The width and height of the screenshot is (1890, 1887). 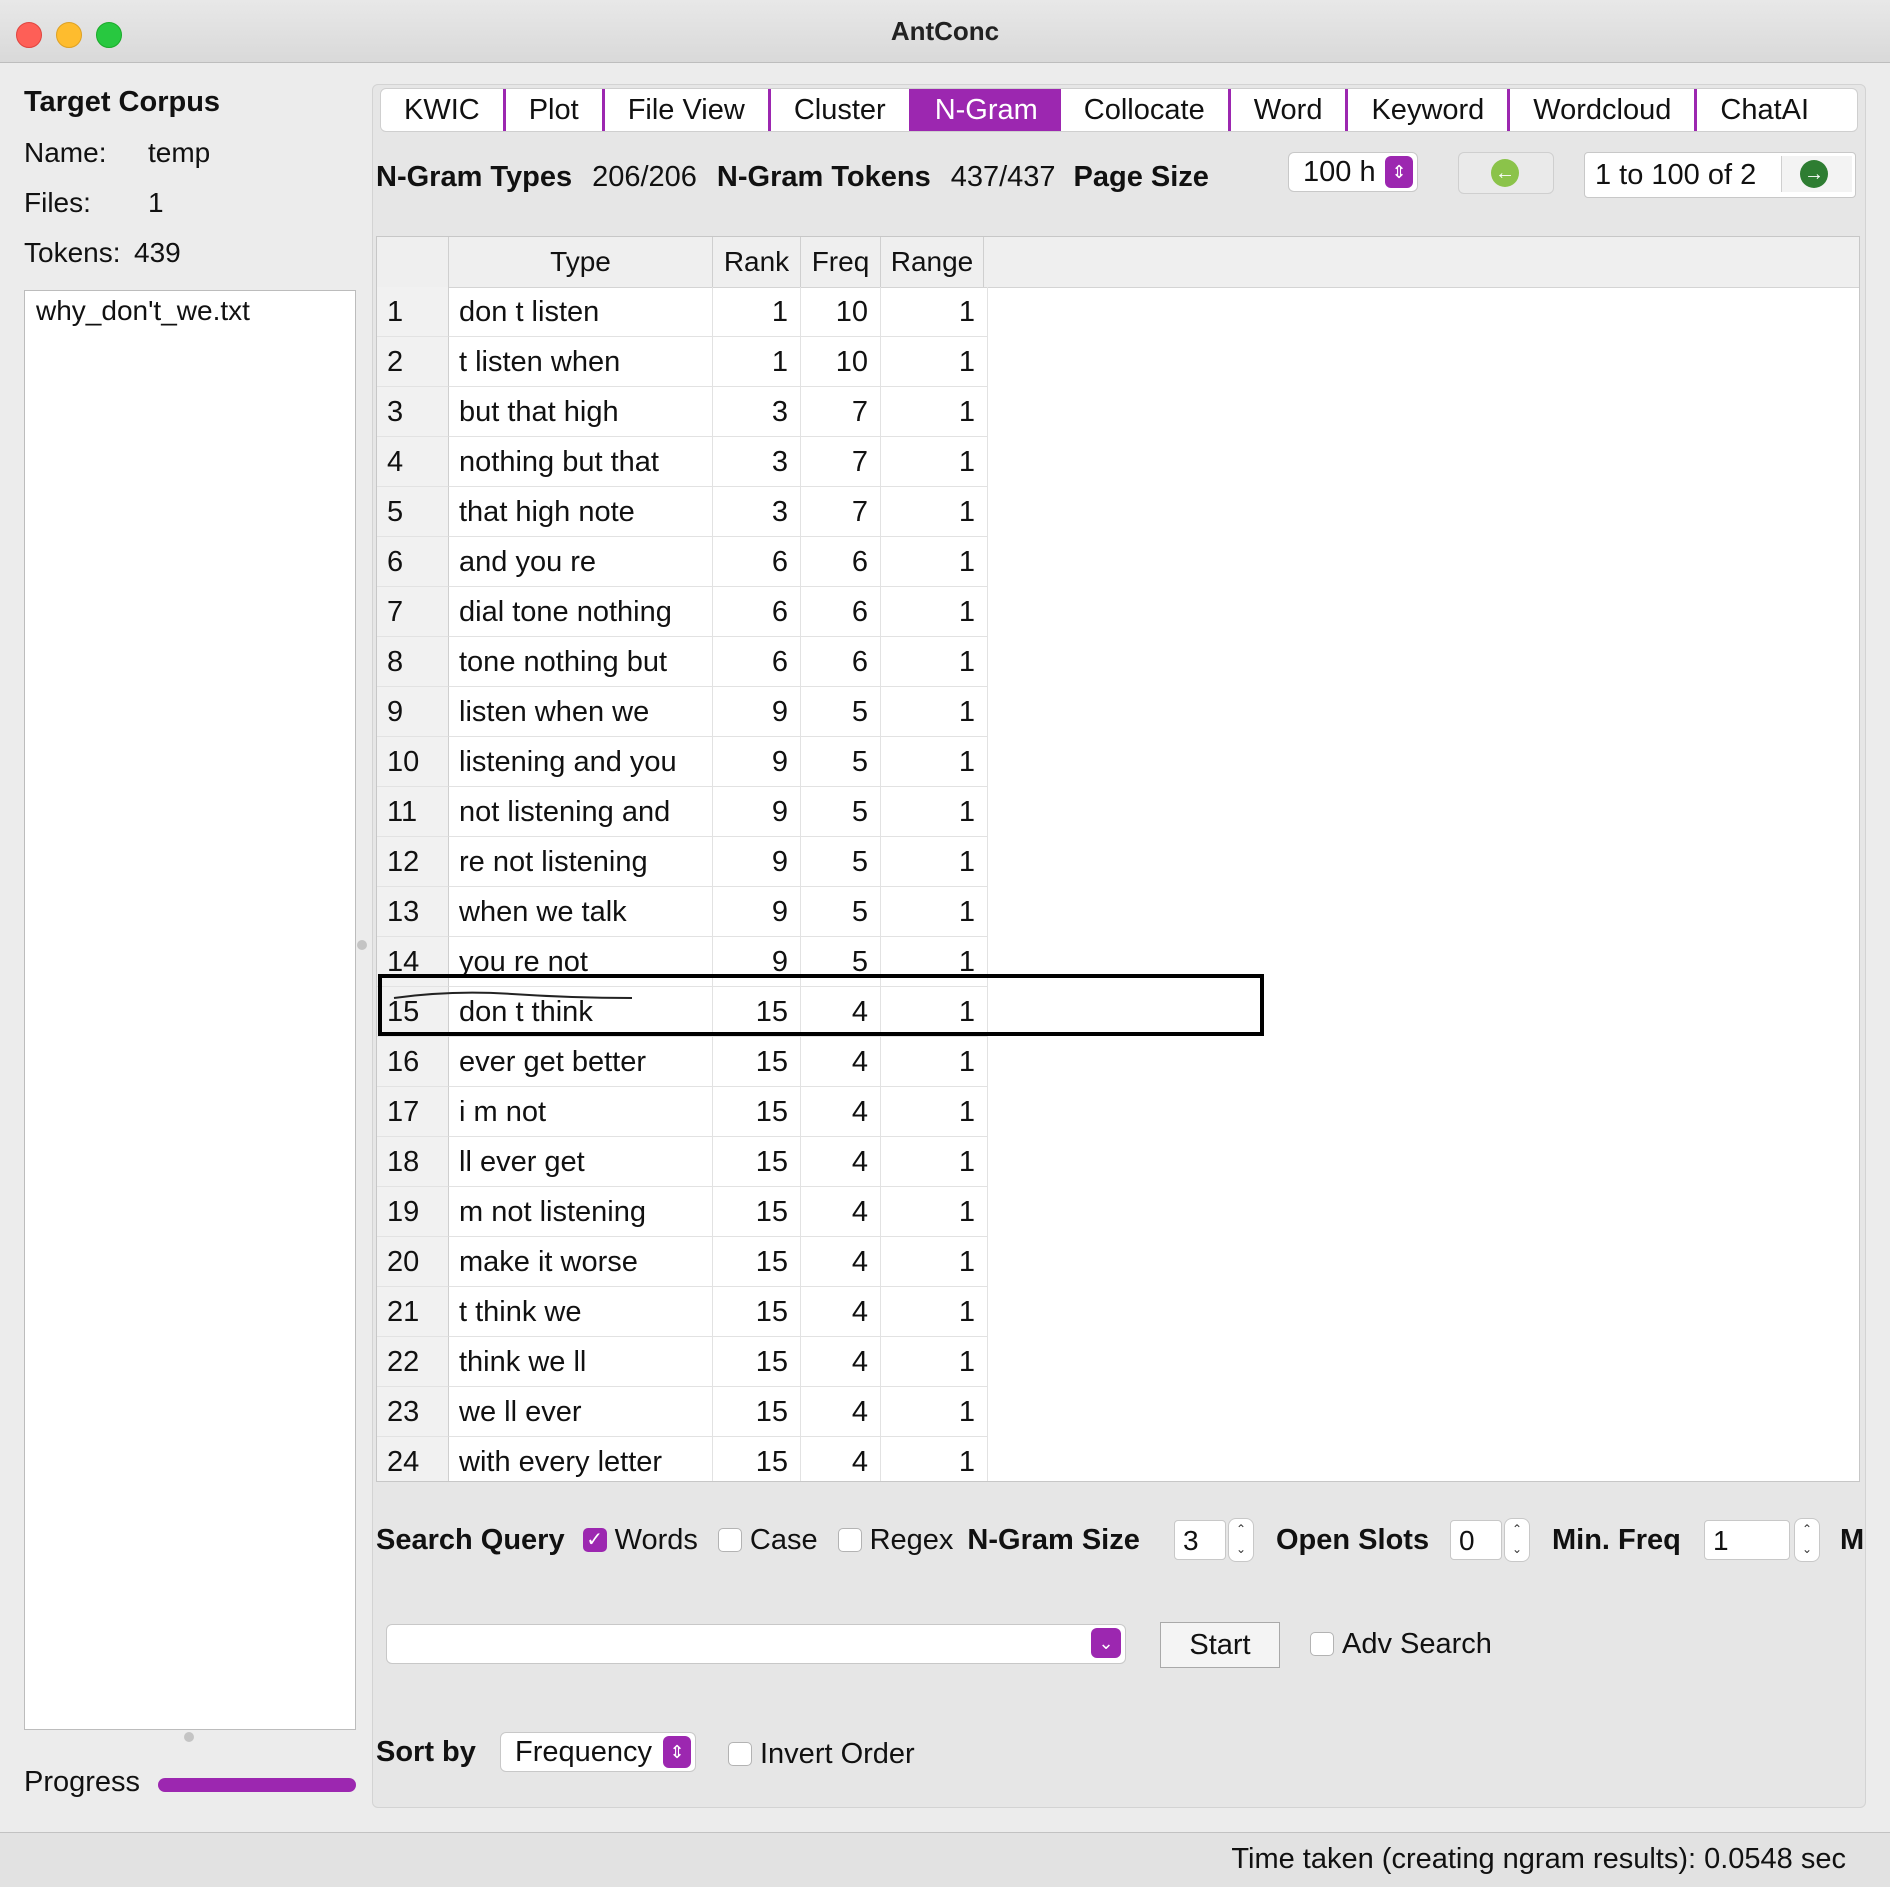 What do you see at coordinates (841, 110) in the screenshot?
I see `tab-cluster: Cluster` at bounding box center [841, 110].